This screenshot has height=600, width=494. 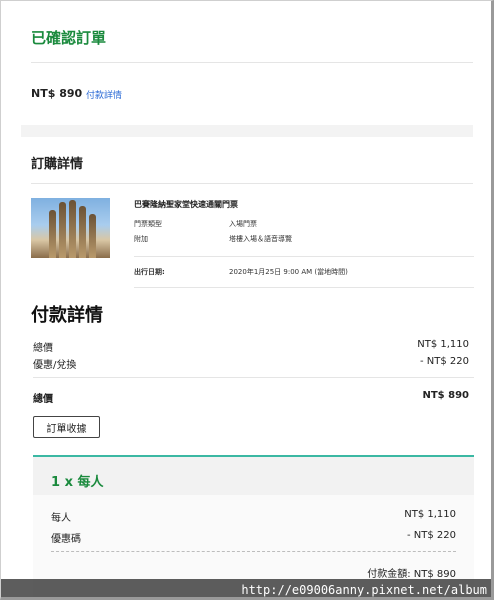 What do you see at coordinates (66, 427) in the screenshot?
I see `order-receipt-button: 訂單收據` at bounding box center [66, 427].